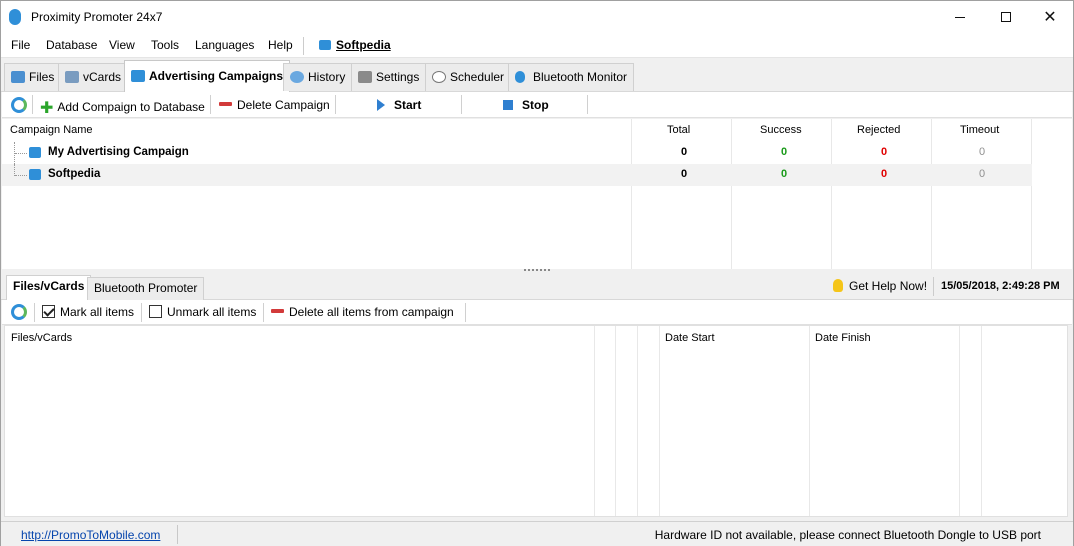  Describe the element at coordinates (90, 535) in the screenshot. I see `website-link: http://PromoToMobile.com` at that location.